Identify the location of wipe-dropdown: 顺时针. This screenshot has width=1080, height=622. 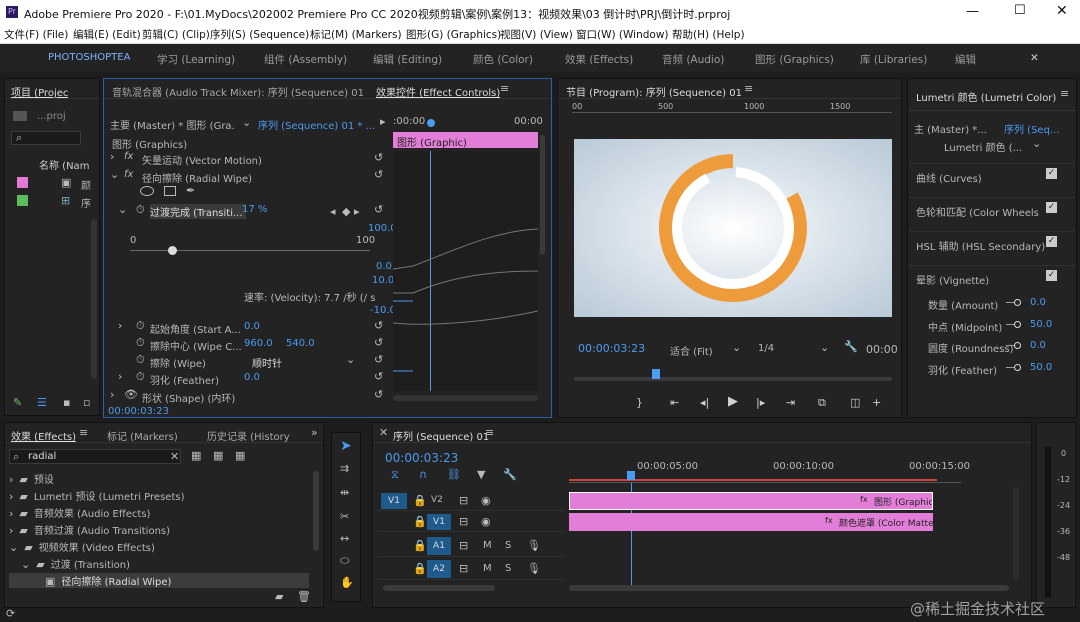
(267, 362).